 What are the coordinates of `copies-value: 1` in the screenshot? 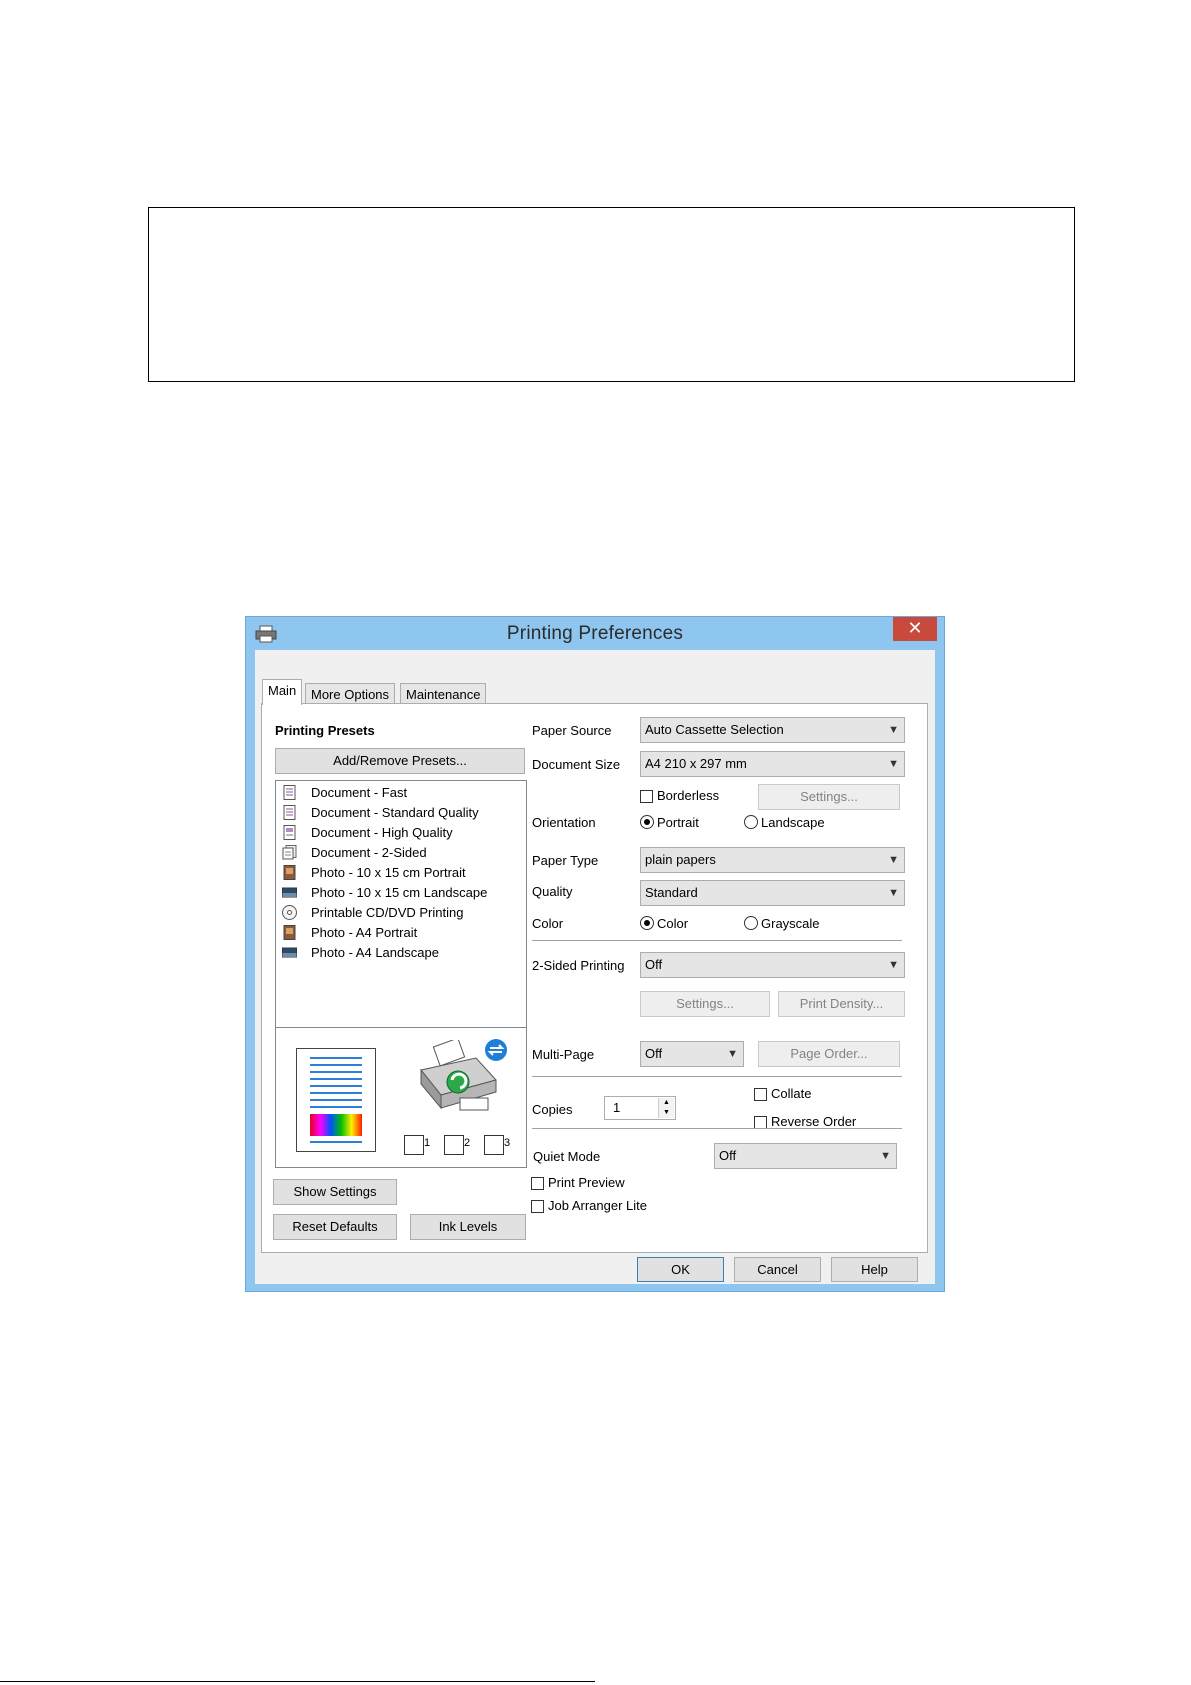 It's located at (617, 1107).